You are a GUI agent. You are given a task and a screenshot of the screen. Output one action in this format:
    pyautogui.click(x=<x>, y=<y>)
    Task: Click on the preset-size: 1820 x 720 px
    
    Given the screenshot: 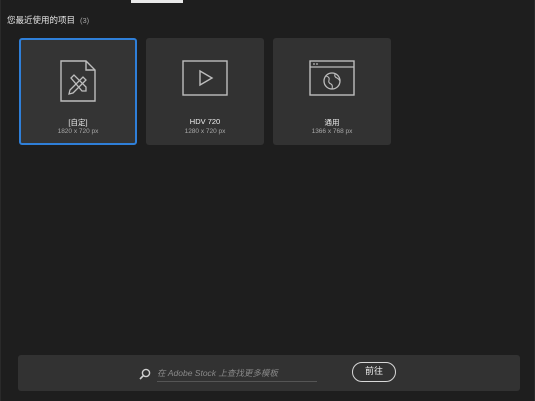 What is the action you would take?
    pyautogui.click(x=78, y=131)
    